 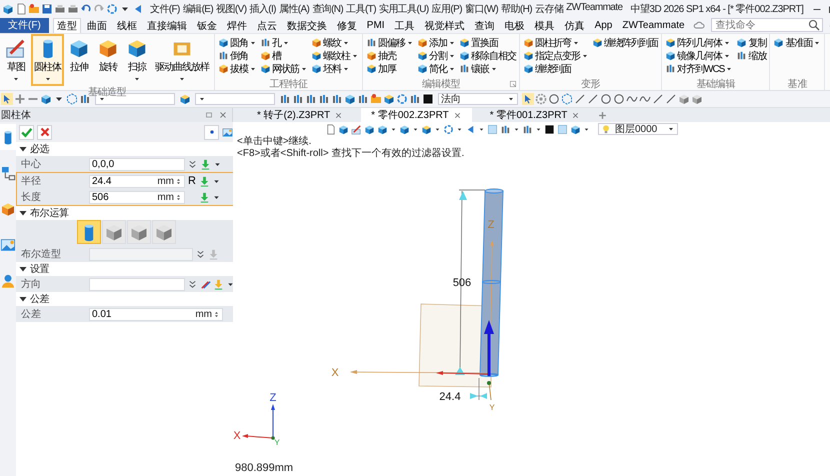 What do you see at coordinates (603, 25) in the screenshot?
I see `ribbon-tab: App` at bounding box center [603, 25].